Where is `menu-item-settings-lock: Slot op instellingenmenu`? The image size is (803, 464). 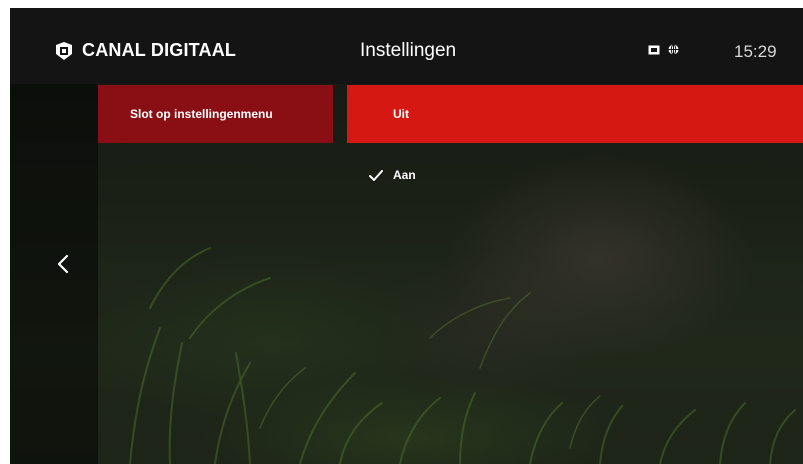 menu-item-settings-lock: Slot op instellingenmenu is located at coordinates (215, 114).